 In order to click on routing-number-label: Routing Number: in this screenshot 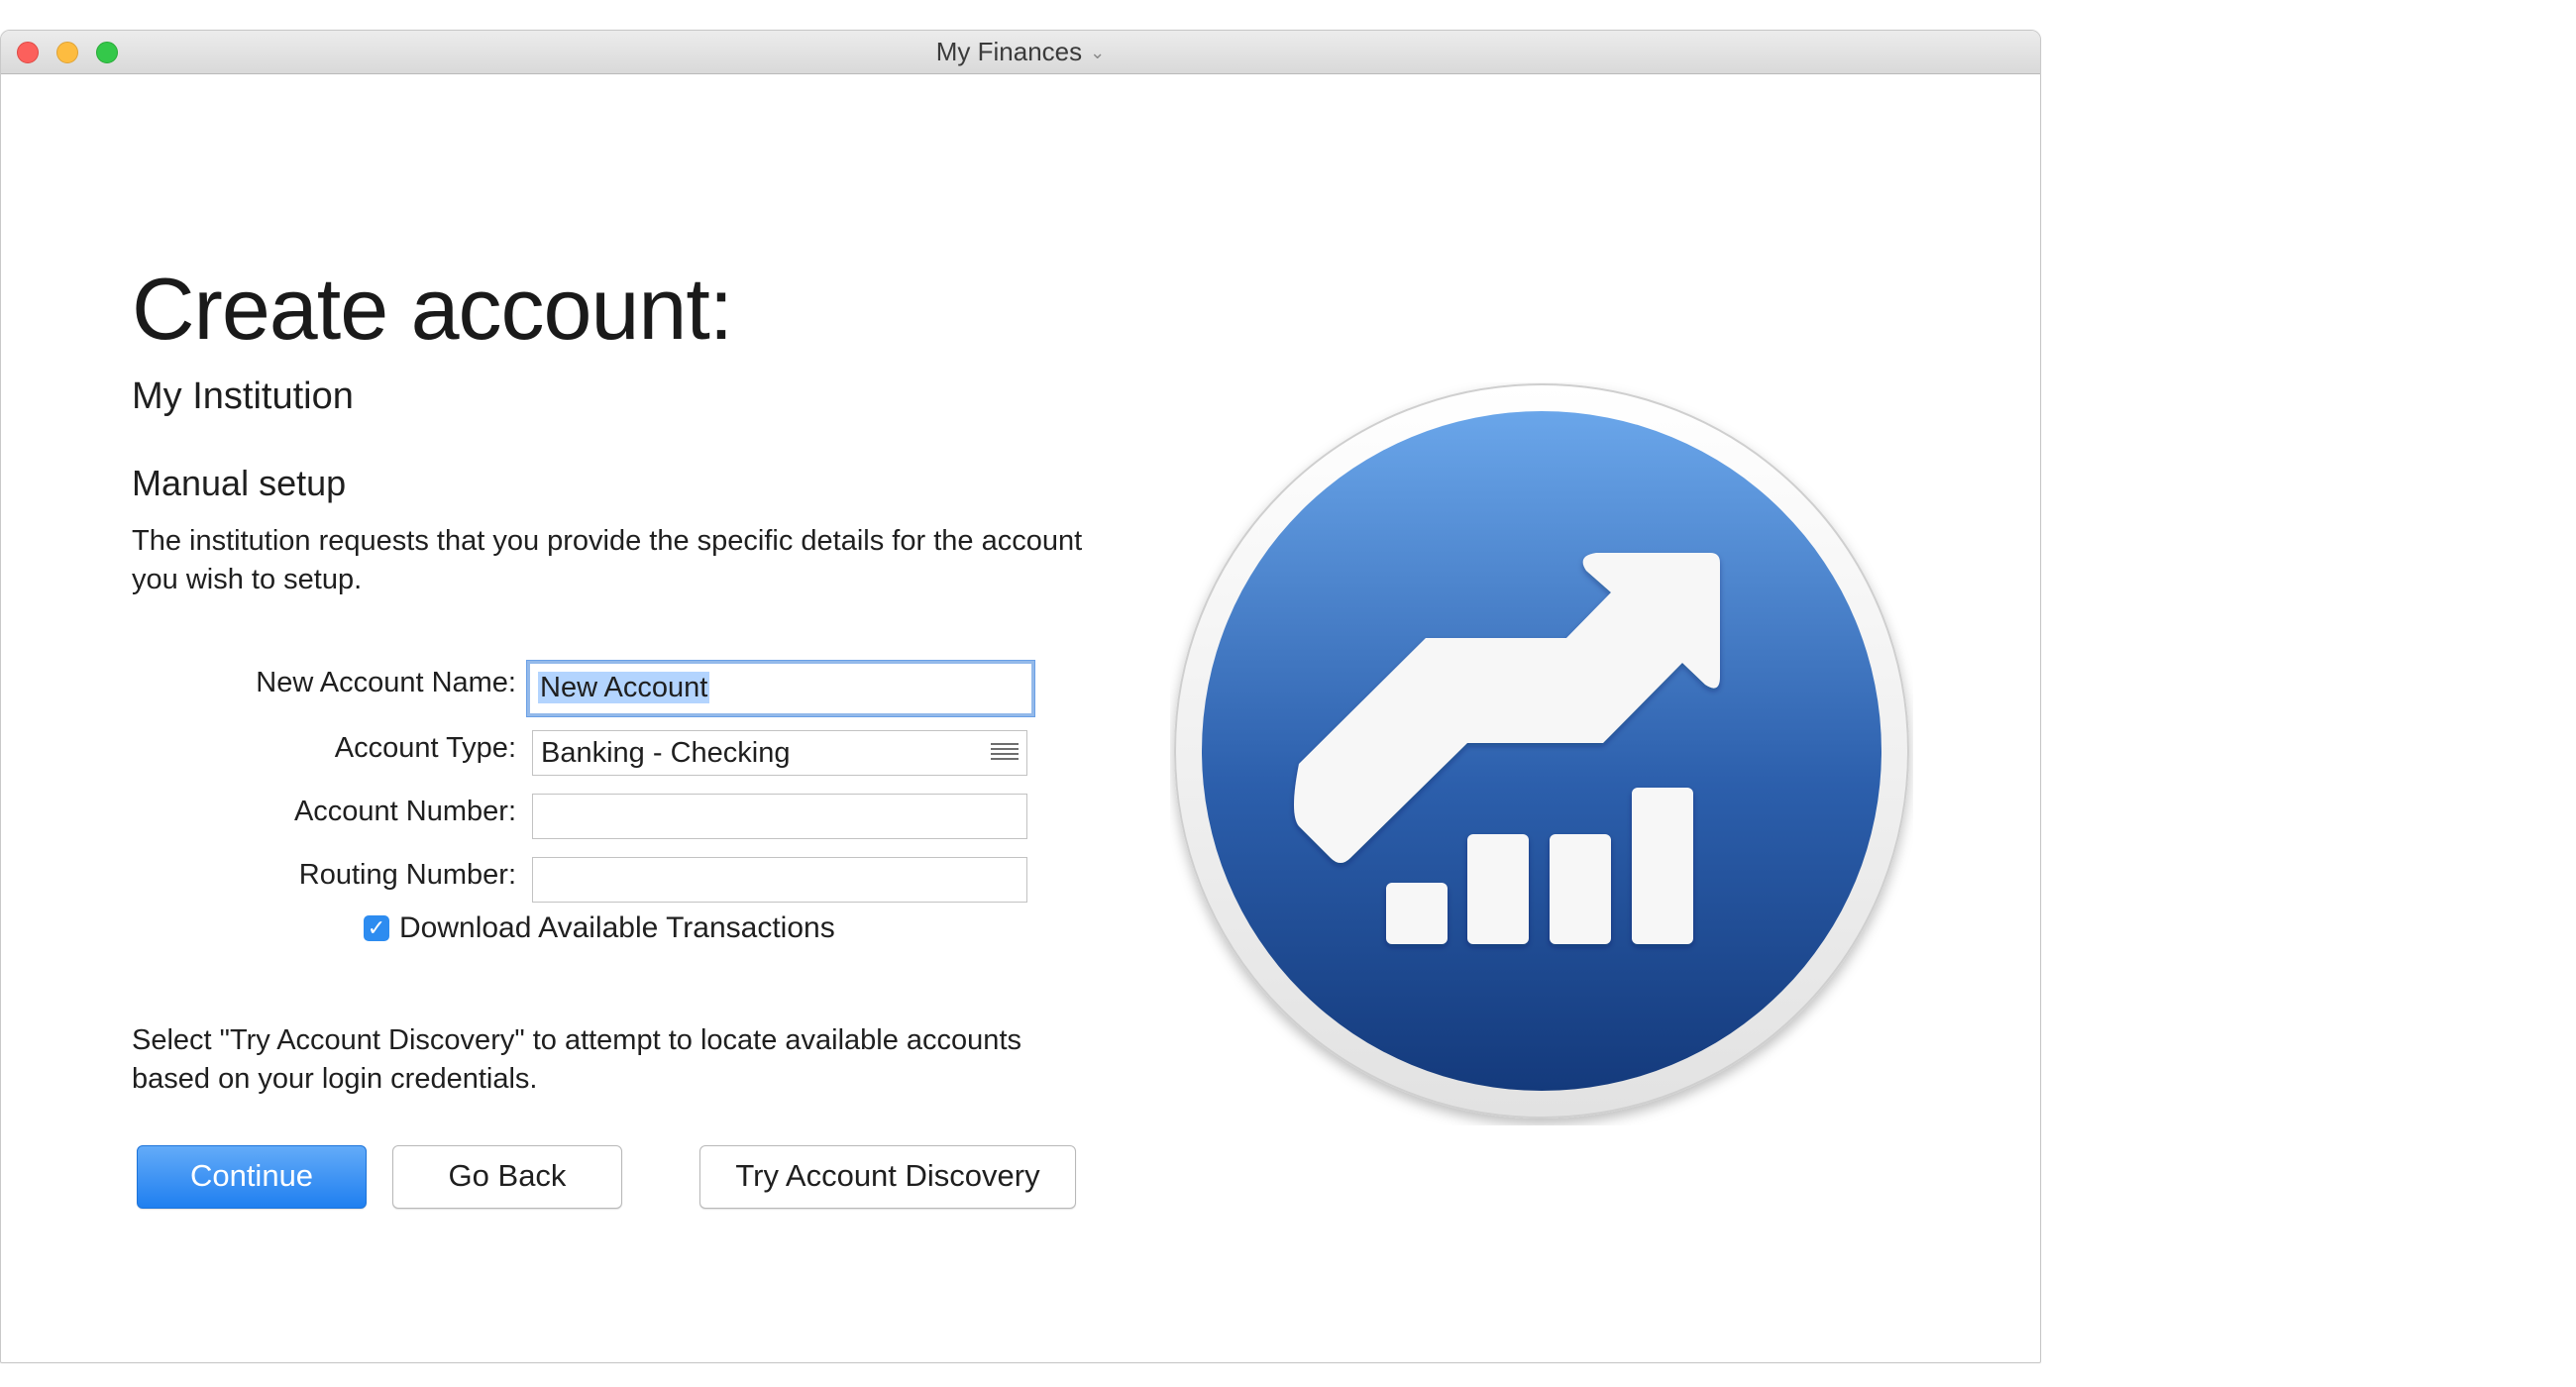, I will do `click(407, 875)`.